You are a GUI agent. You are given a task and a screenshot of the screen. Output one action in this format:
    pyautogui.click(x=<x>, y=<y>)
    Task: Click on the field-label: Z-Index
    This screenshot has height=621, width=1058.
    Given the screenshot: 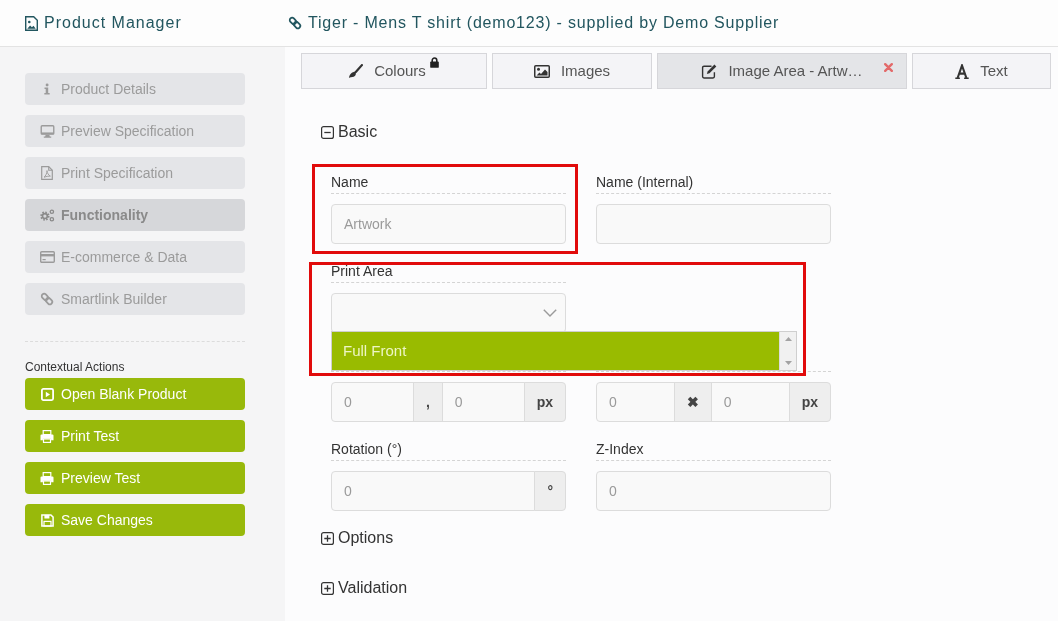 What is the action you would take?
    pyautogui.click(x=713, y=450)
    